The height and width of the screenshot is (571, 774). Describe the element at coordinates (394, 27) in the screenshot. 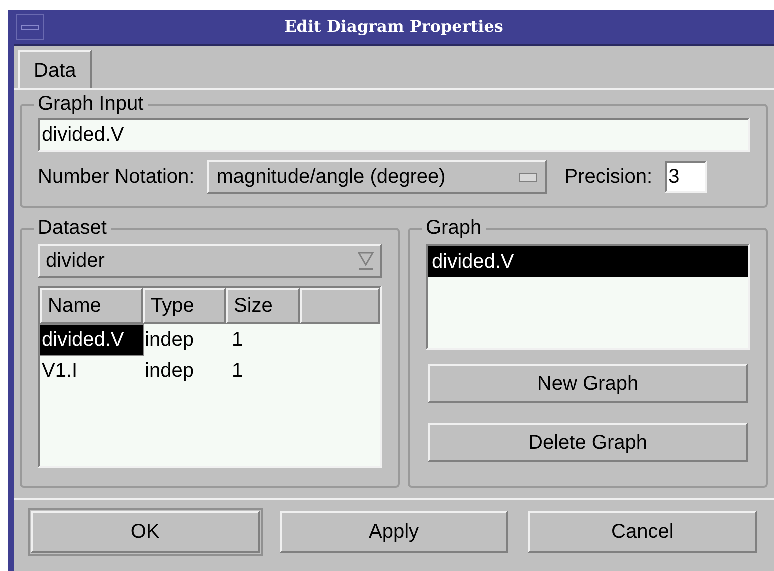

I see `window-title: Edit Diagram Properties` at that location.